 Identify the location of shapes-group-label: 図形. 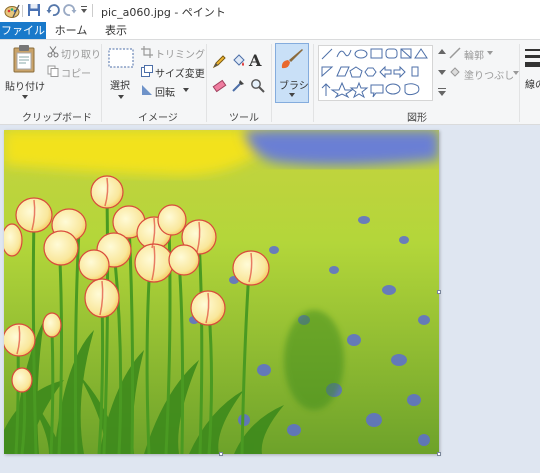
(417, 118).